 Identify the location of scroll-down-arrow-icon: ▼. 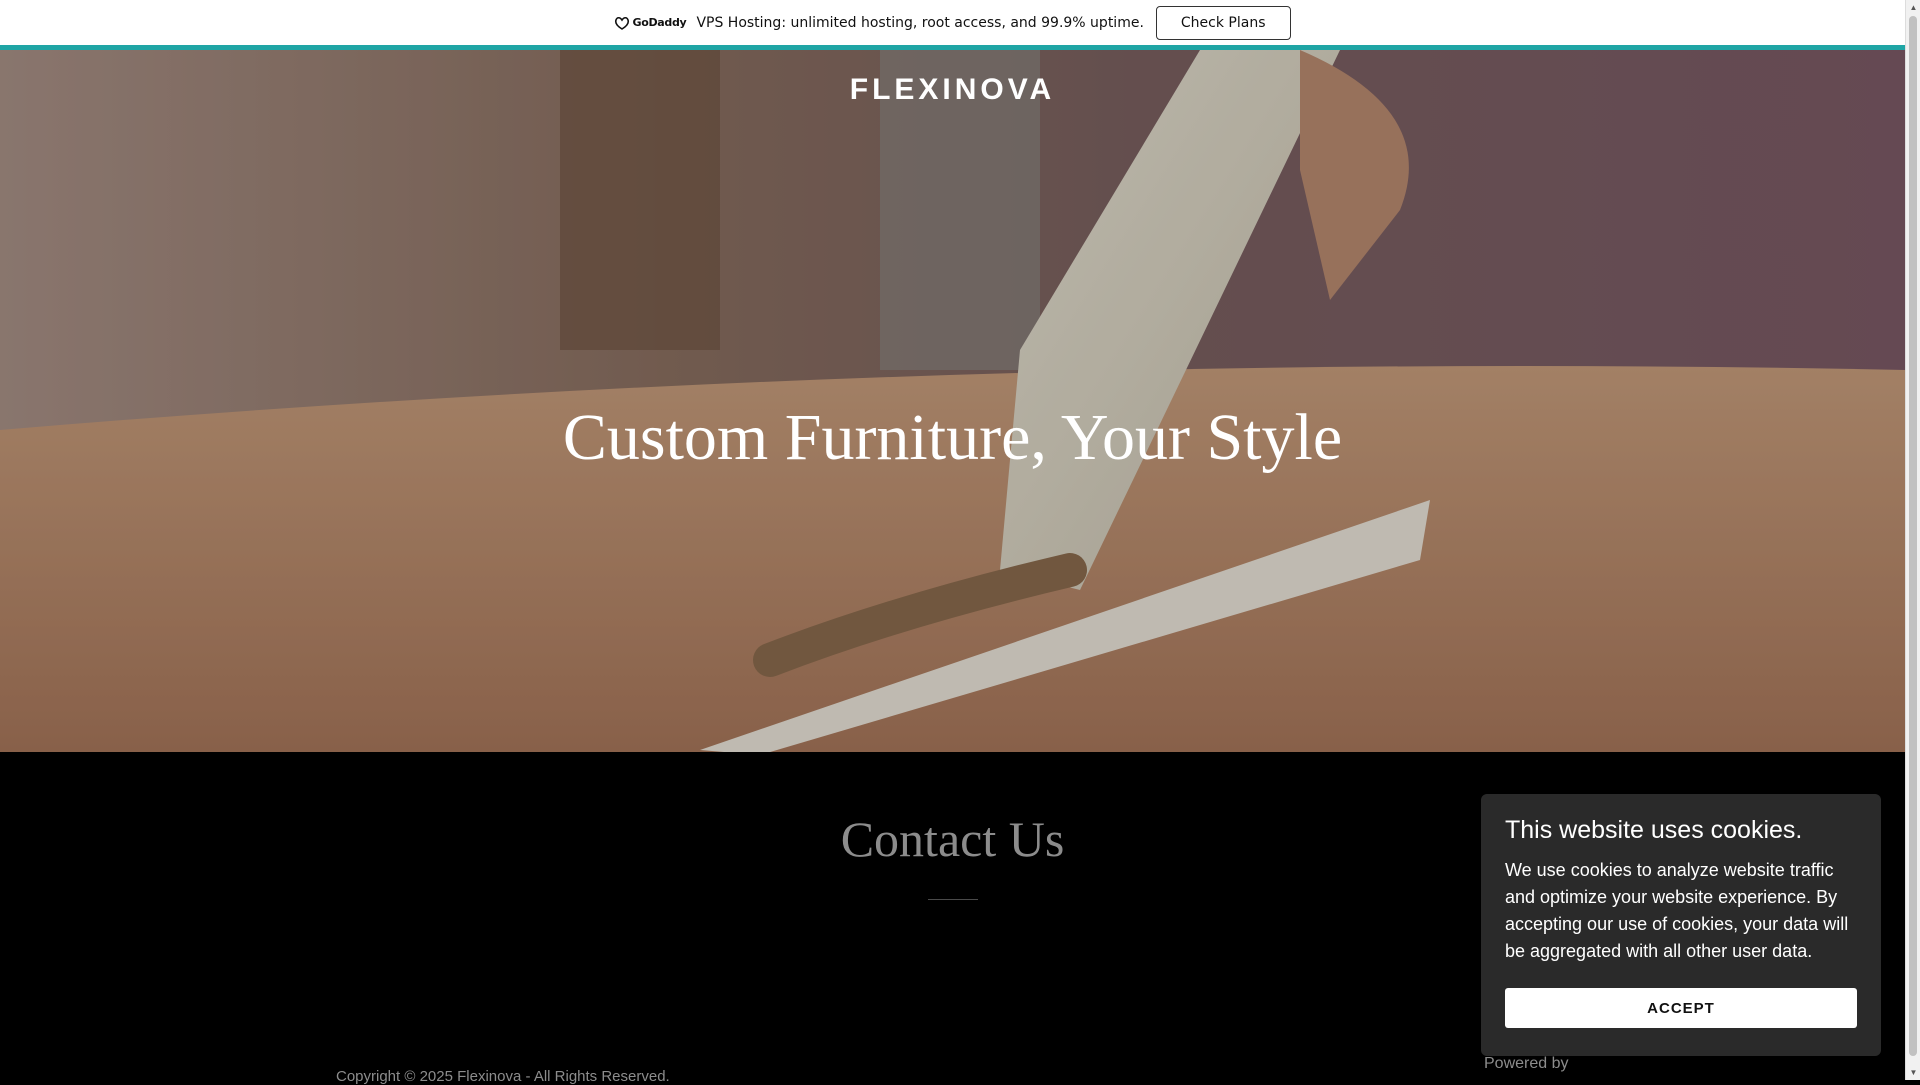
(1913, 1072).